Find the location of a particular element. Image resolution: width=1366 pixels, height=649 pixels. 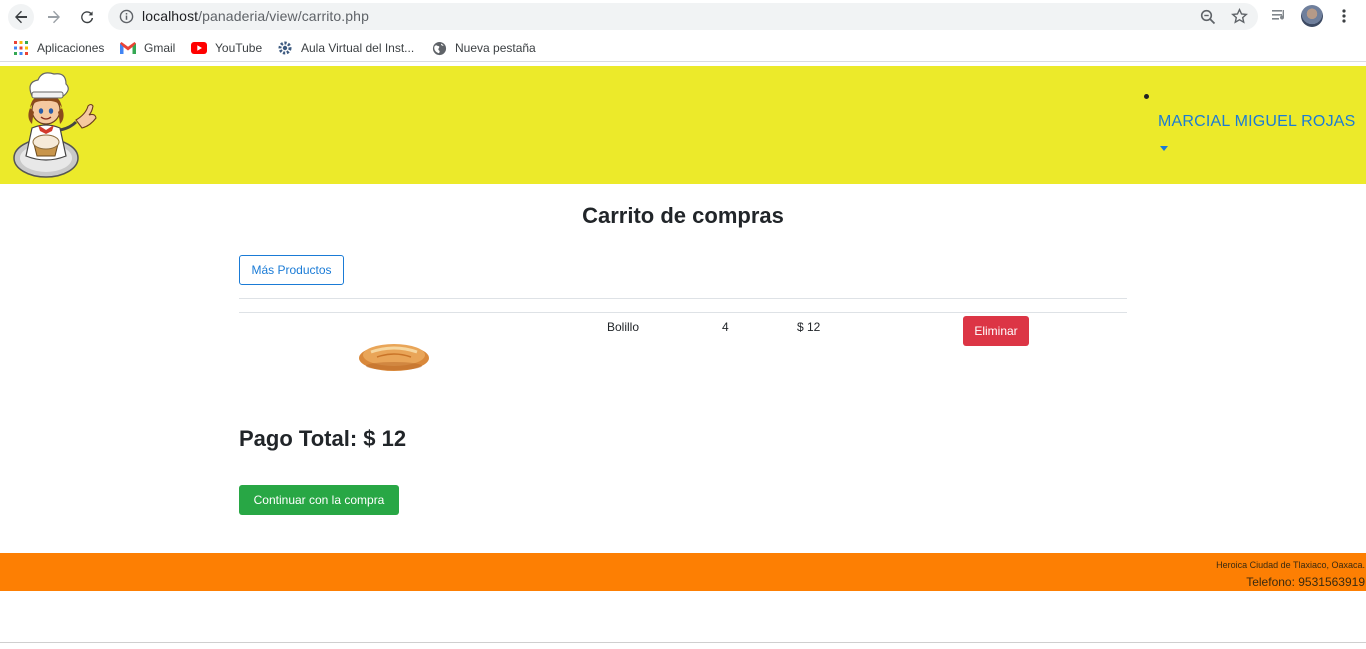

globe-icon is located at coordinates (439, 48).